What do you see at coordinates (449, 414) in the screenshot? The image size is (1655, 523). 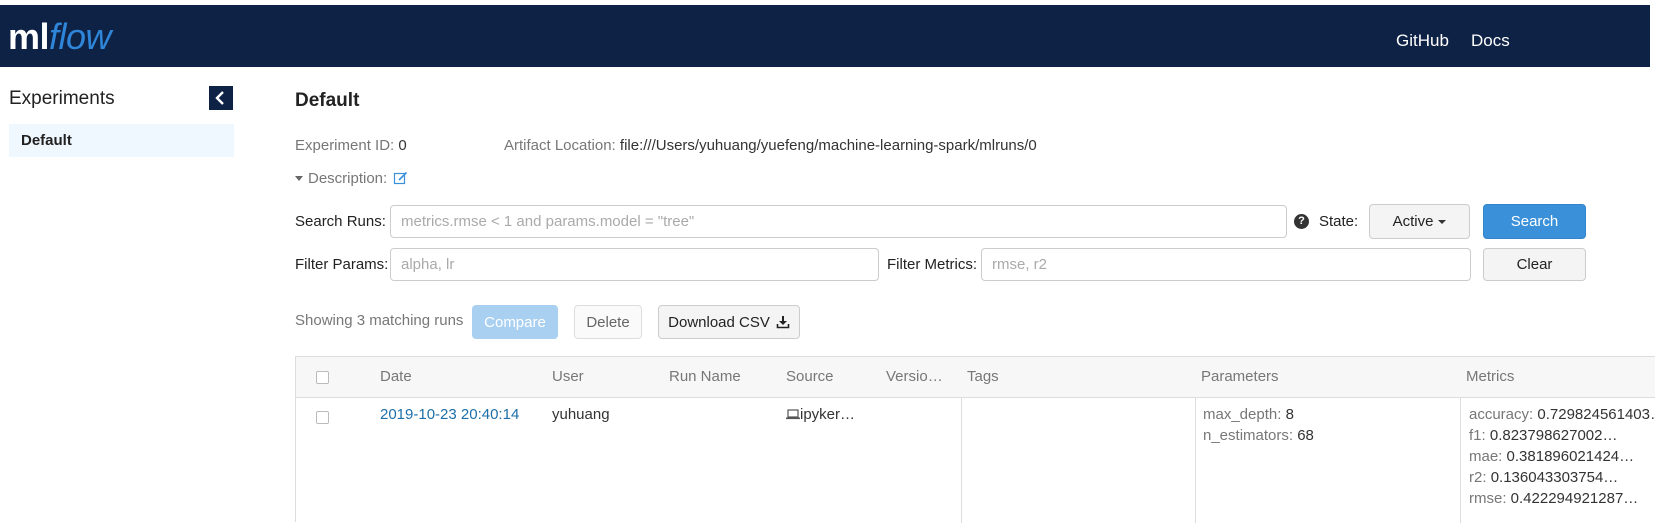 I see `run-date-link: 2019-10-23 20:40:14` at bounding box center [449, 414].